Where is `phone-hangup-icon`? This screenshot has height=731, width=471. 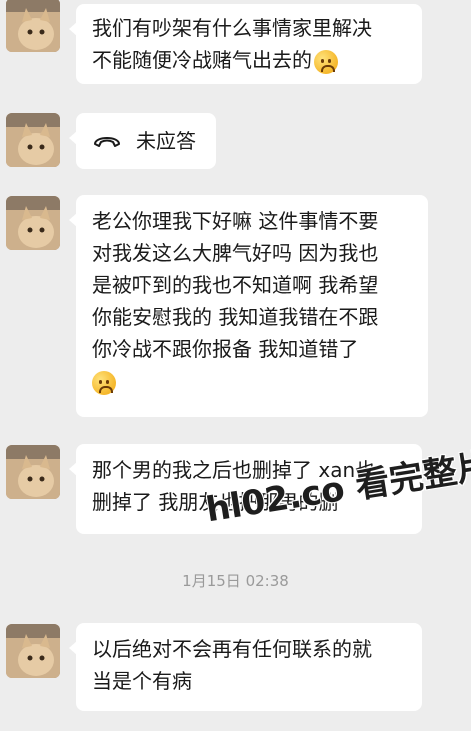
phone-hangup-icon is located at coordinates (107, 142).